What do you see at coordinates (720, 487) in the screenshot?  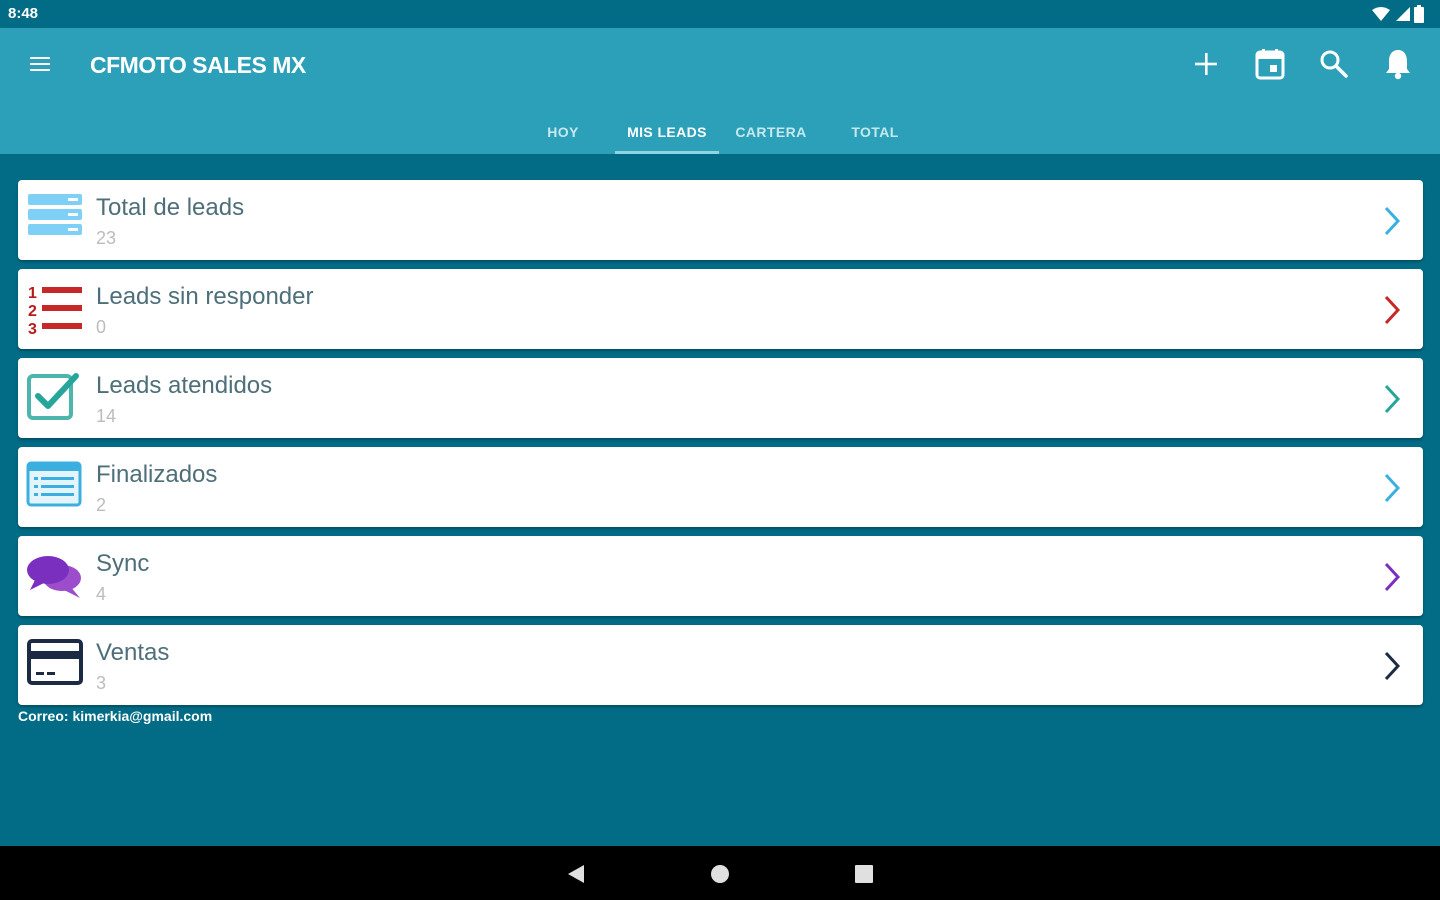 I see `card-finalizados: Finalizados 2` at bounding box center [720, 487].